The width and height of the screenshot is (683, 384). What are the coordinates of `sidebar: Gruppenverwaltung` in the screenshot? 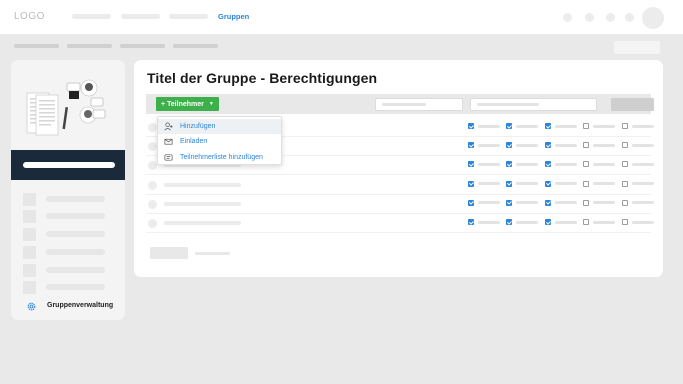 It's located at (68, 190).